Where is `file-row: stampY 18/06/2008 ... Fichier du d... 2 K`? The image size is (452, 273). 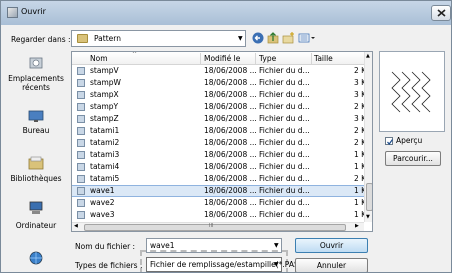
file-row: stampY 18/06/2008 ... Fichier du d... 2 K is located at coordinates (219, 107).